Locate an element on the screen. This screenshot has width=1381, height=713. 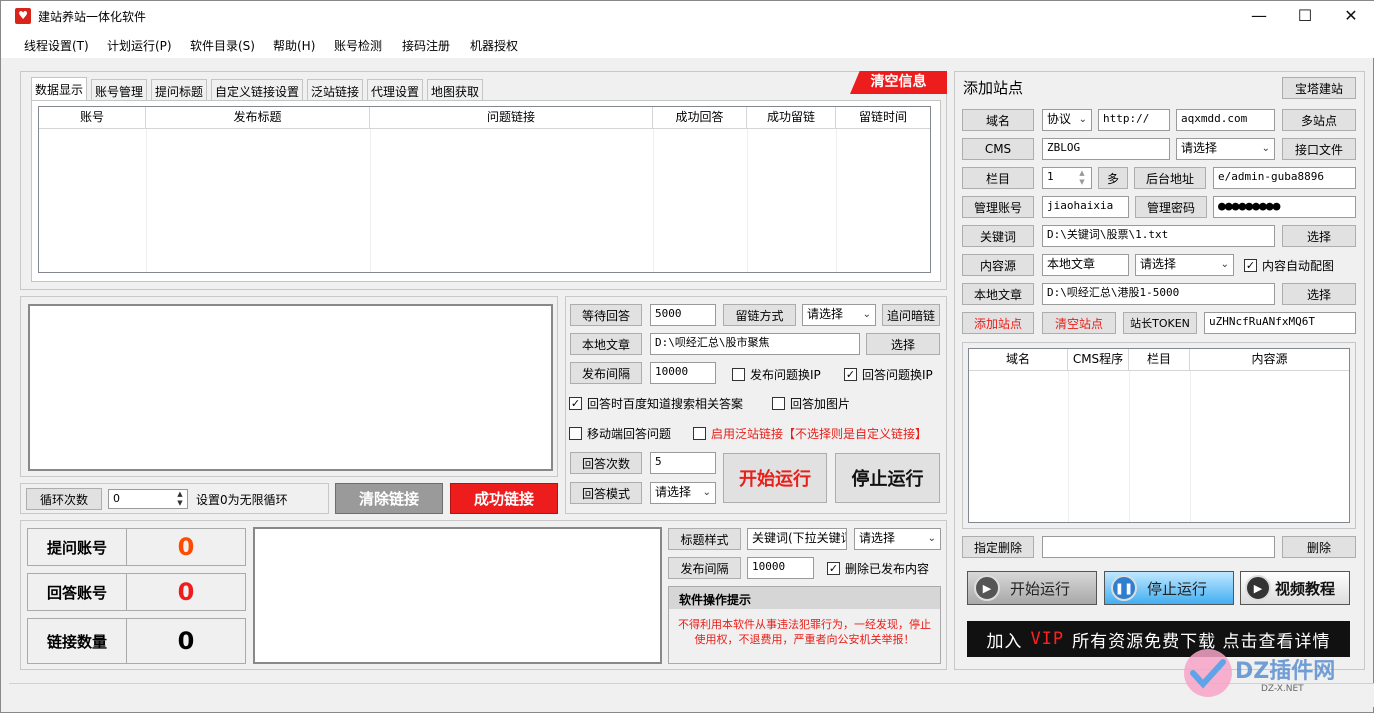
cms-button: CMS is located at coordinates (998, 149).